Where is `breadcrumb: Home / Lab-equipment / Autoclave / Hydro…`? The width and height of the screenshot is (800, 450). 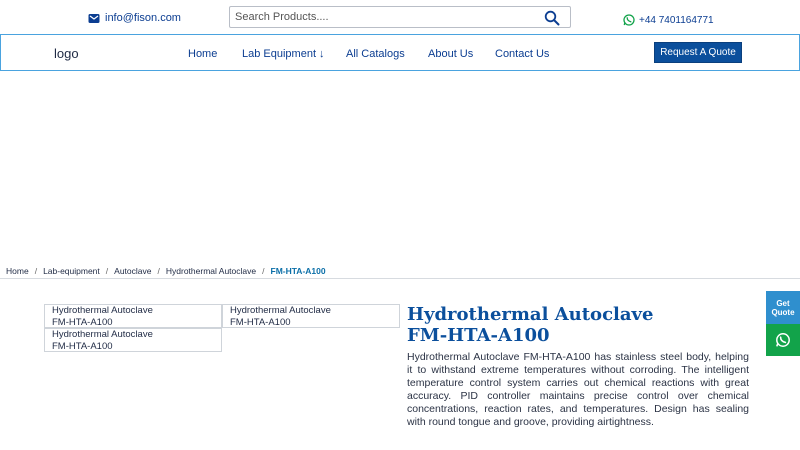 breadcrumb: Home / Lab-equipment / Autoclave / Hydro… is located at coordinates (166, 271).